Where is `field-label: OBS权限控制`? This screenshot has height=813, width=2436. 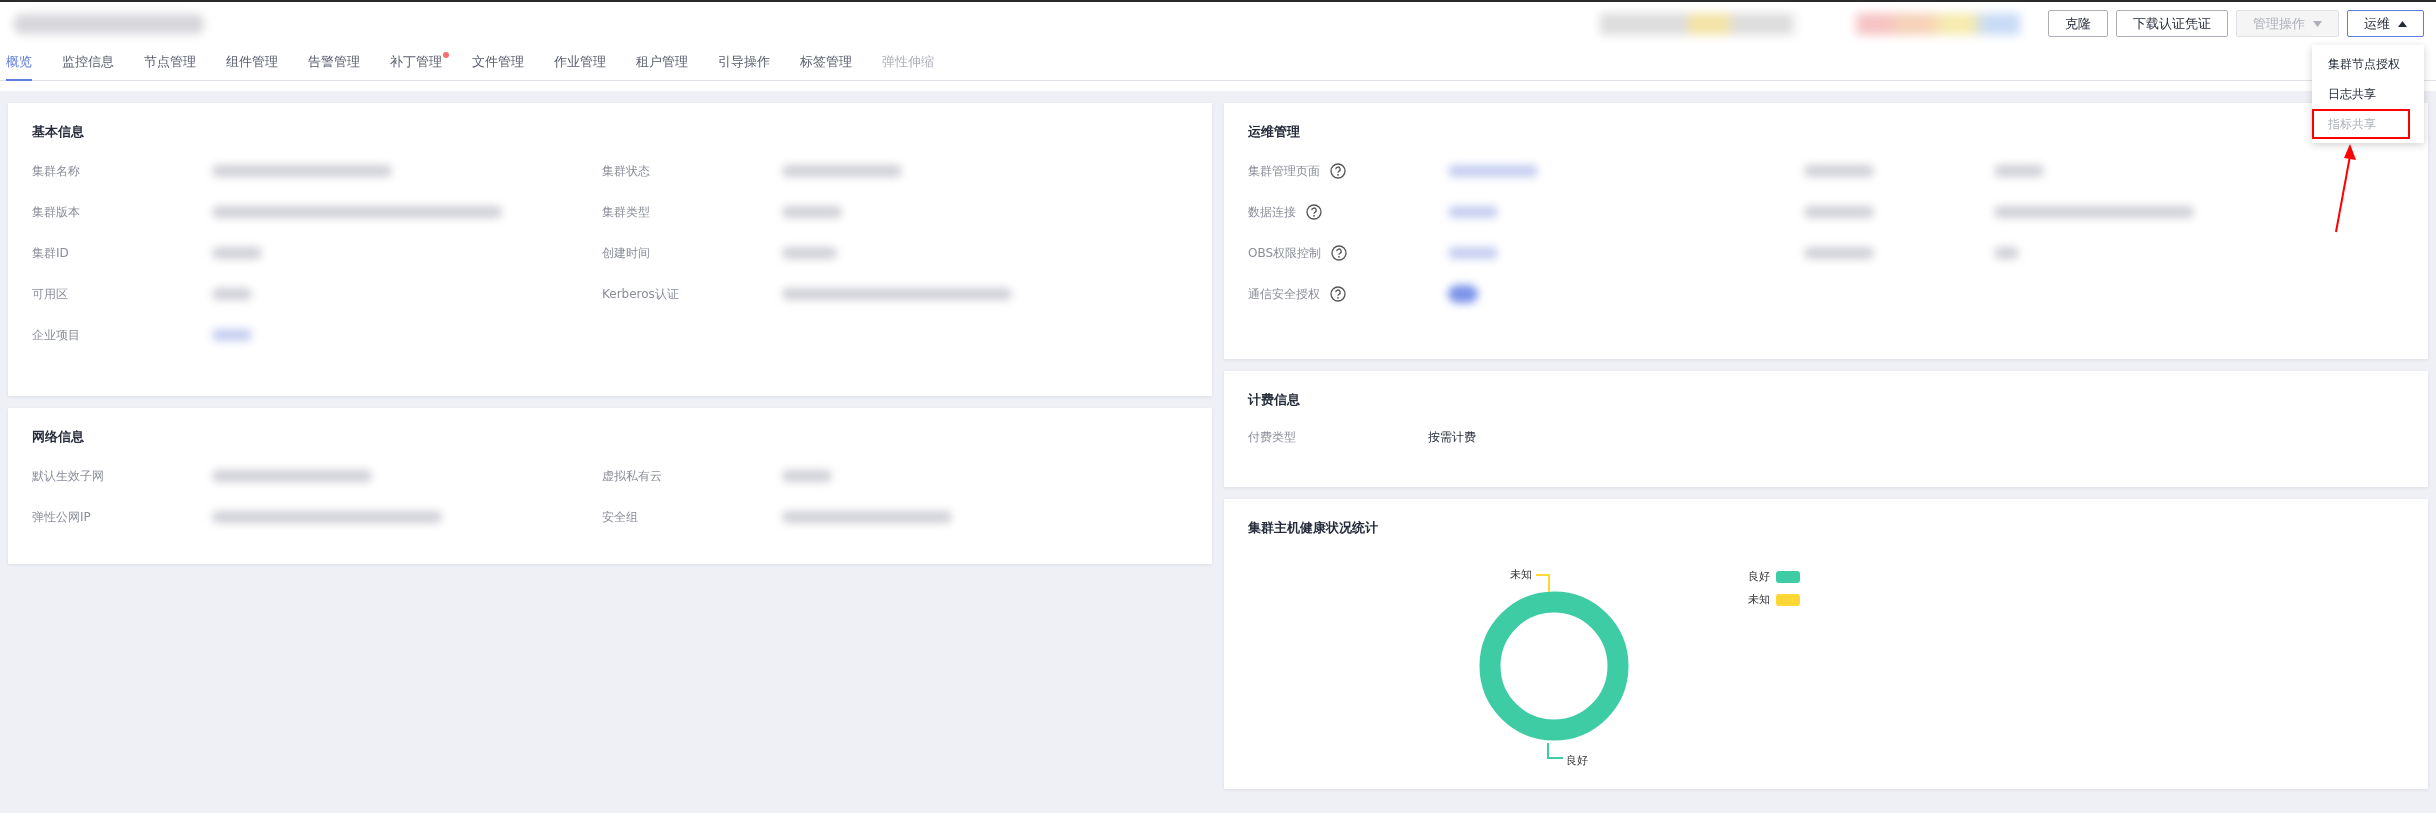 field-label: OBS权限控制 is located at coordinates (1285, 253).